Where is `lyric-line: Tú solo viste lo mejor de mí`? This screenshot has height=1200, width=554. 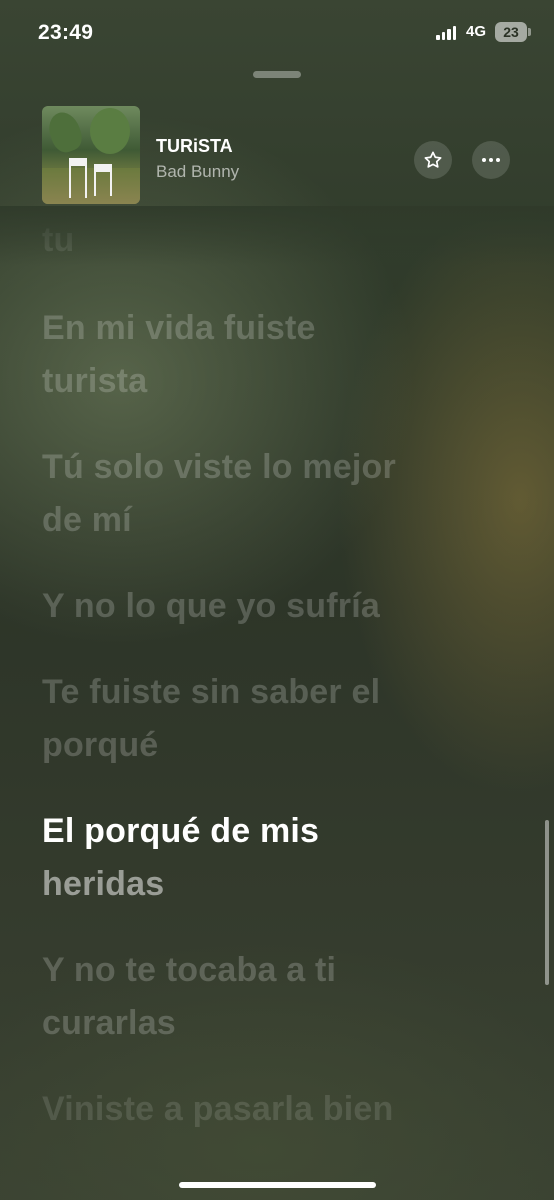
lyric-line: Tú solo viste lo mejor de mí is located at coordinates (277, 494).